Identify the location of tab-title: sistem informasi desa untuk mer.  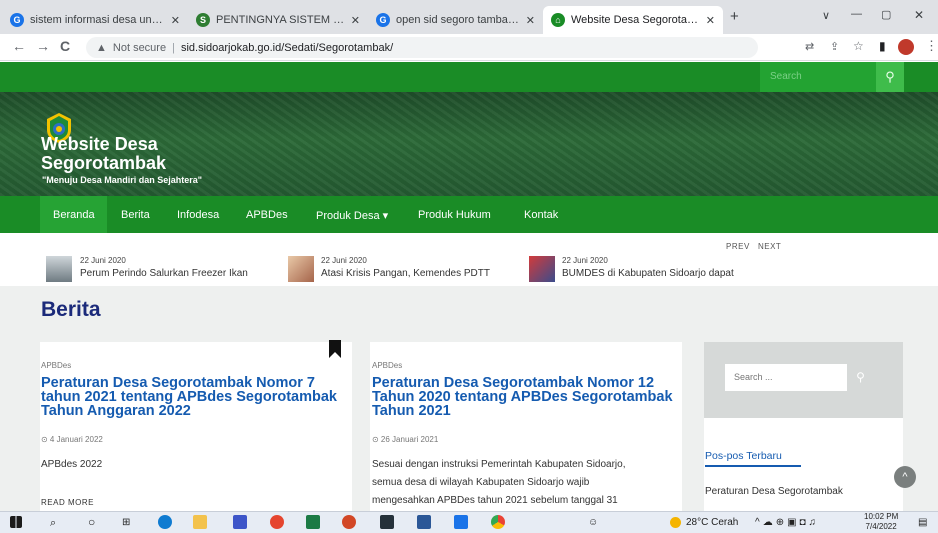
(97, 20).